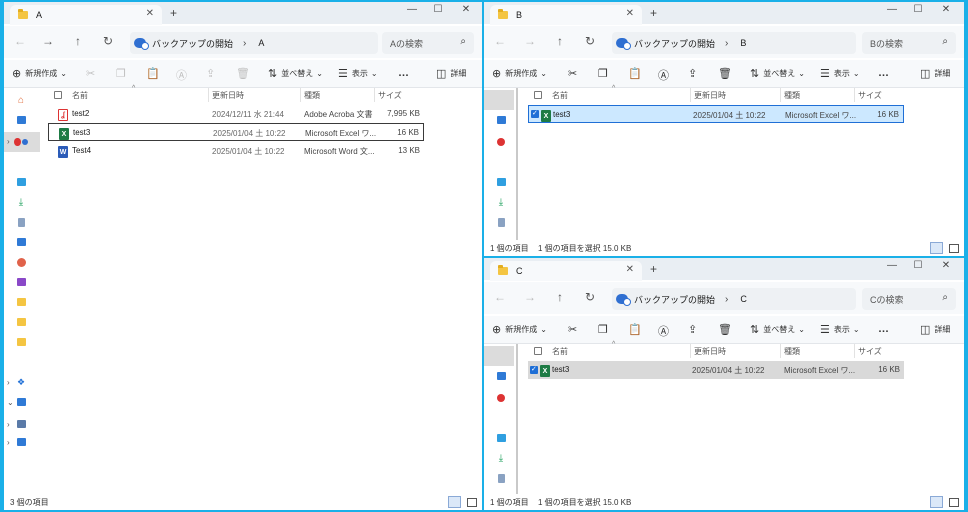  Describe the element at coordinates (21, 382) in the screenshot. I see `dropbox-icon: ❖` at that location.